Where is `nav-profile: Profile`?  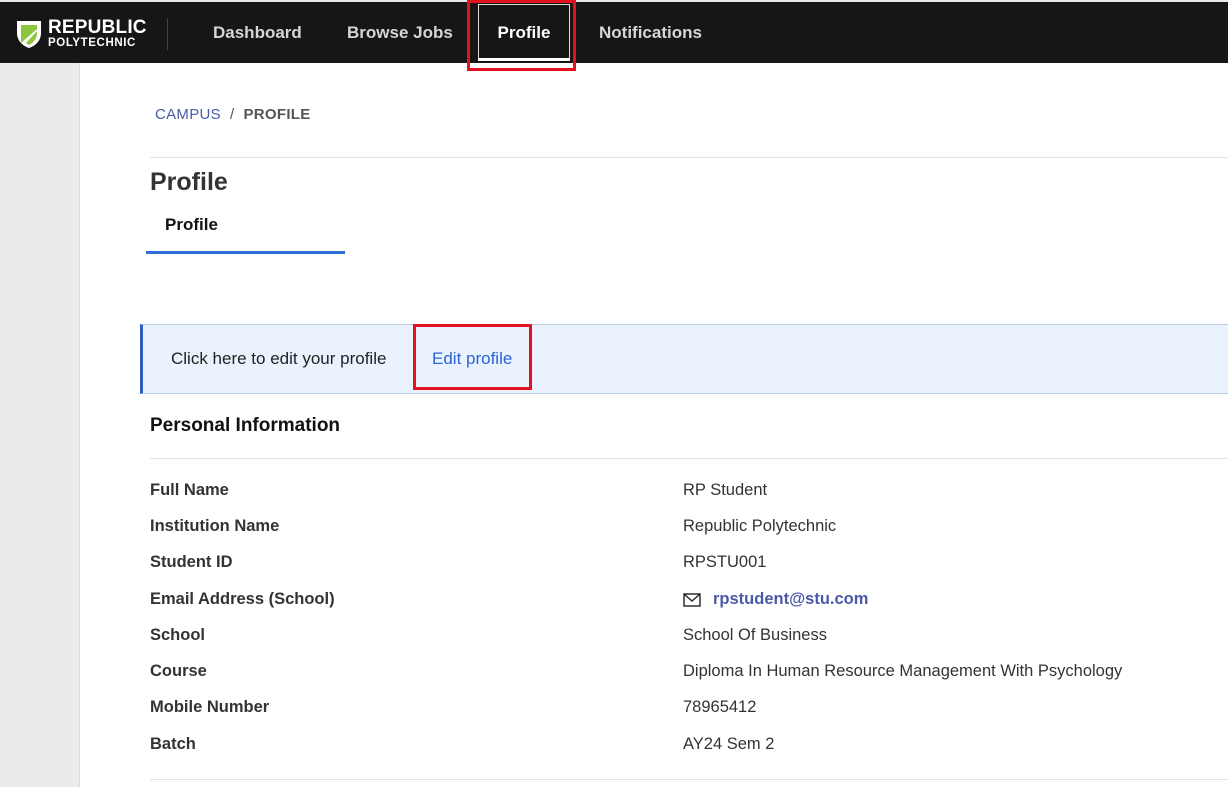
nav-profile: Profile is located at coordinates (524, 32).